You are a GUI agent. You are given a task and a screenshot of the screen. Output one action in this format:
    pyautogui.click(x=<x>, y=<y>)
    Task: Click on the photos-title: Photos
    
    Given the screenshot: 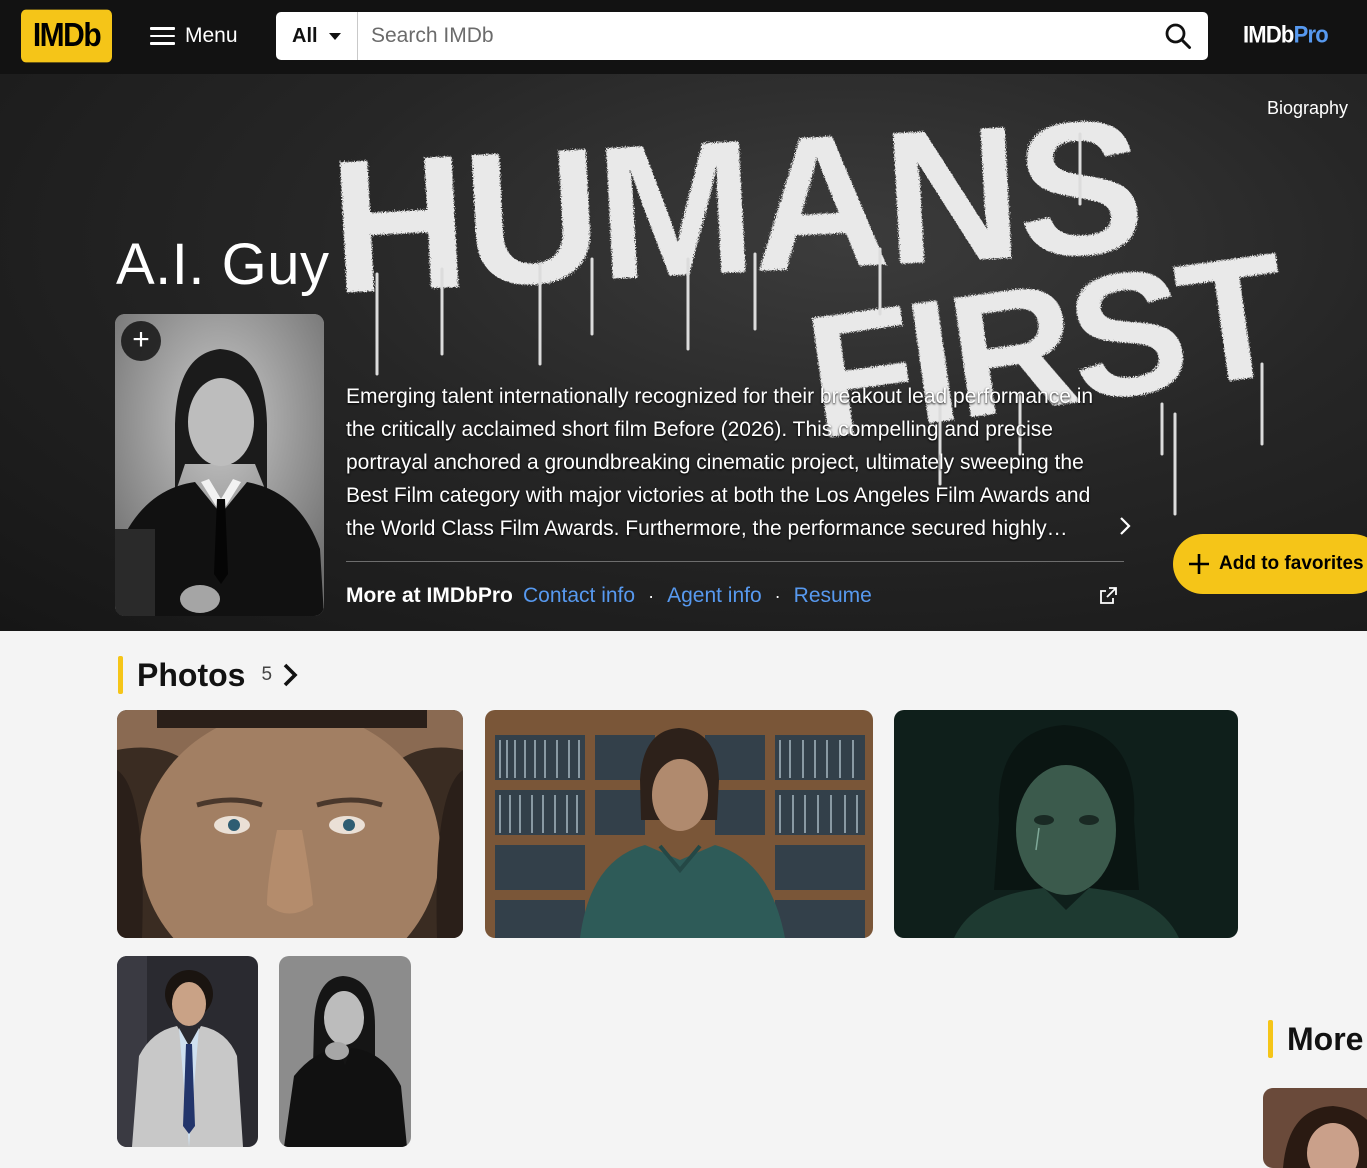 What is the action you would take?
    pyautogui.click(x=191, y=674)
    